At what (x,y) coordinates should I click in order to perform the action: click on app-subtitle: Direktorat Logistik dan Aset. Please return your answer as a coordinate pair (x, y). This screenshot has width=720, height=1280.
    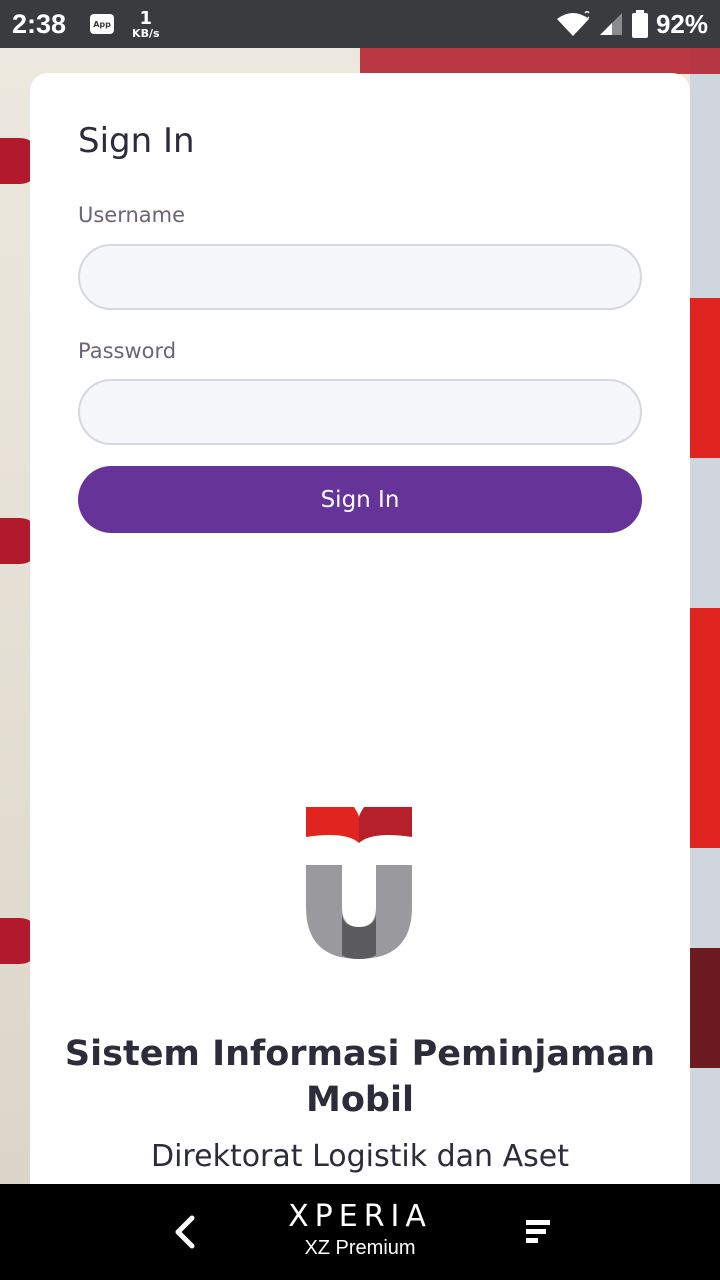
    Looking at the image, I should click on (360, 1156).